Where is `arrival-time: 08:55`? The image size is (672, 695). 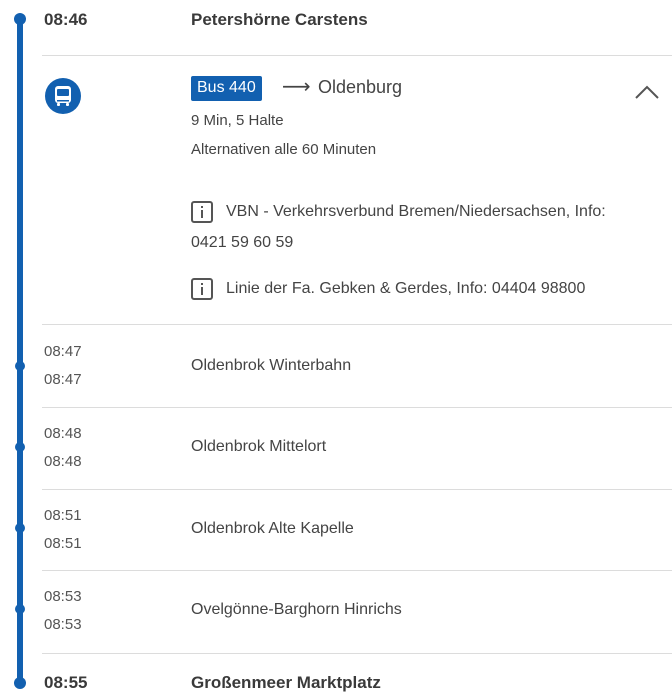
arrival-time: 08:55 is located at coordinates (66, 682).